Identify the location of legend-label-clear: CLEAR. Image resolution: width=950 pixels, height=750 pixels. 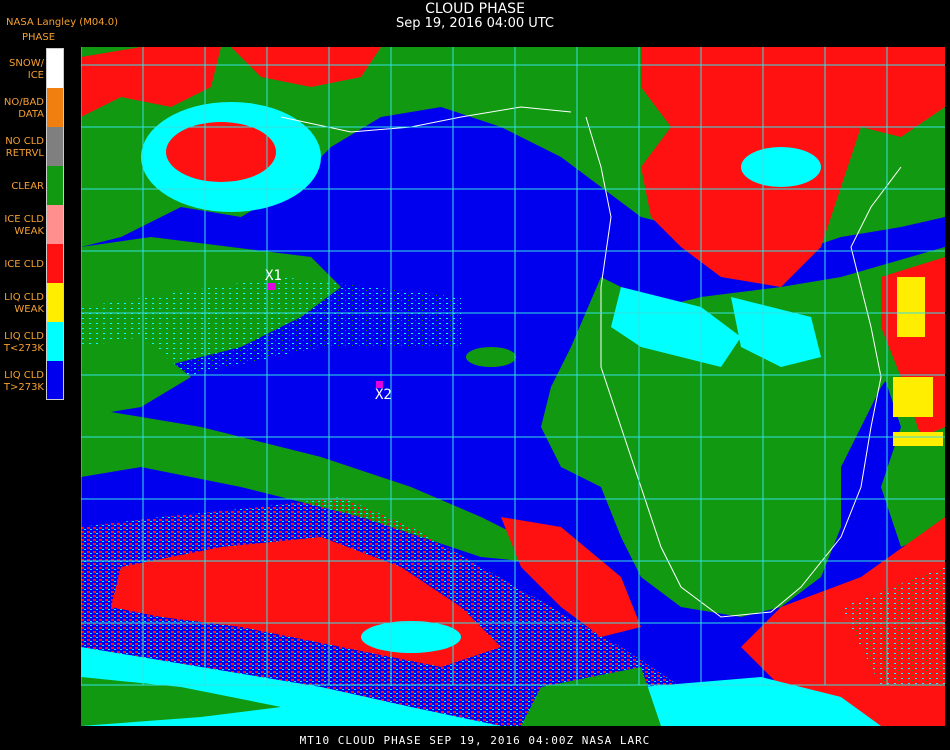
(27, 186).